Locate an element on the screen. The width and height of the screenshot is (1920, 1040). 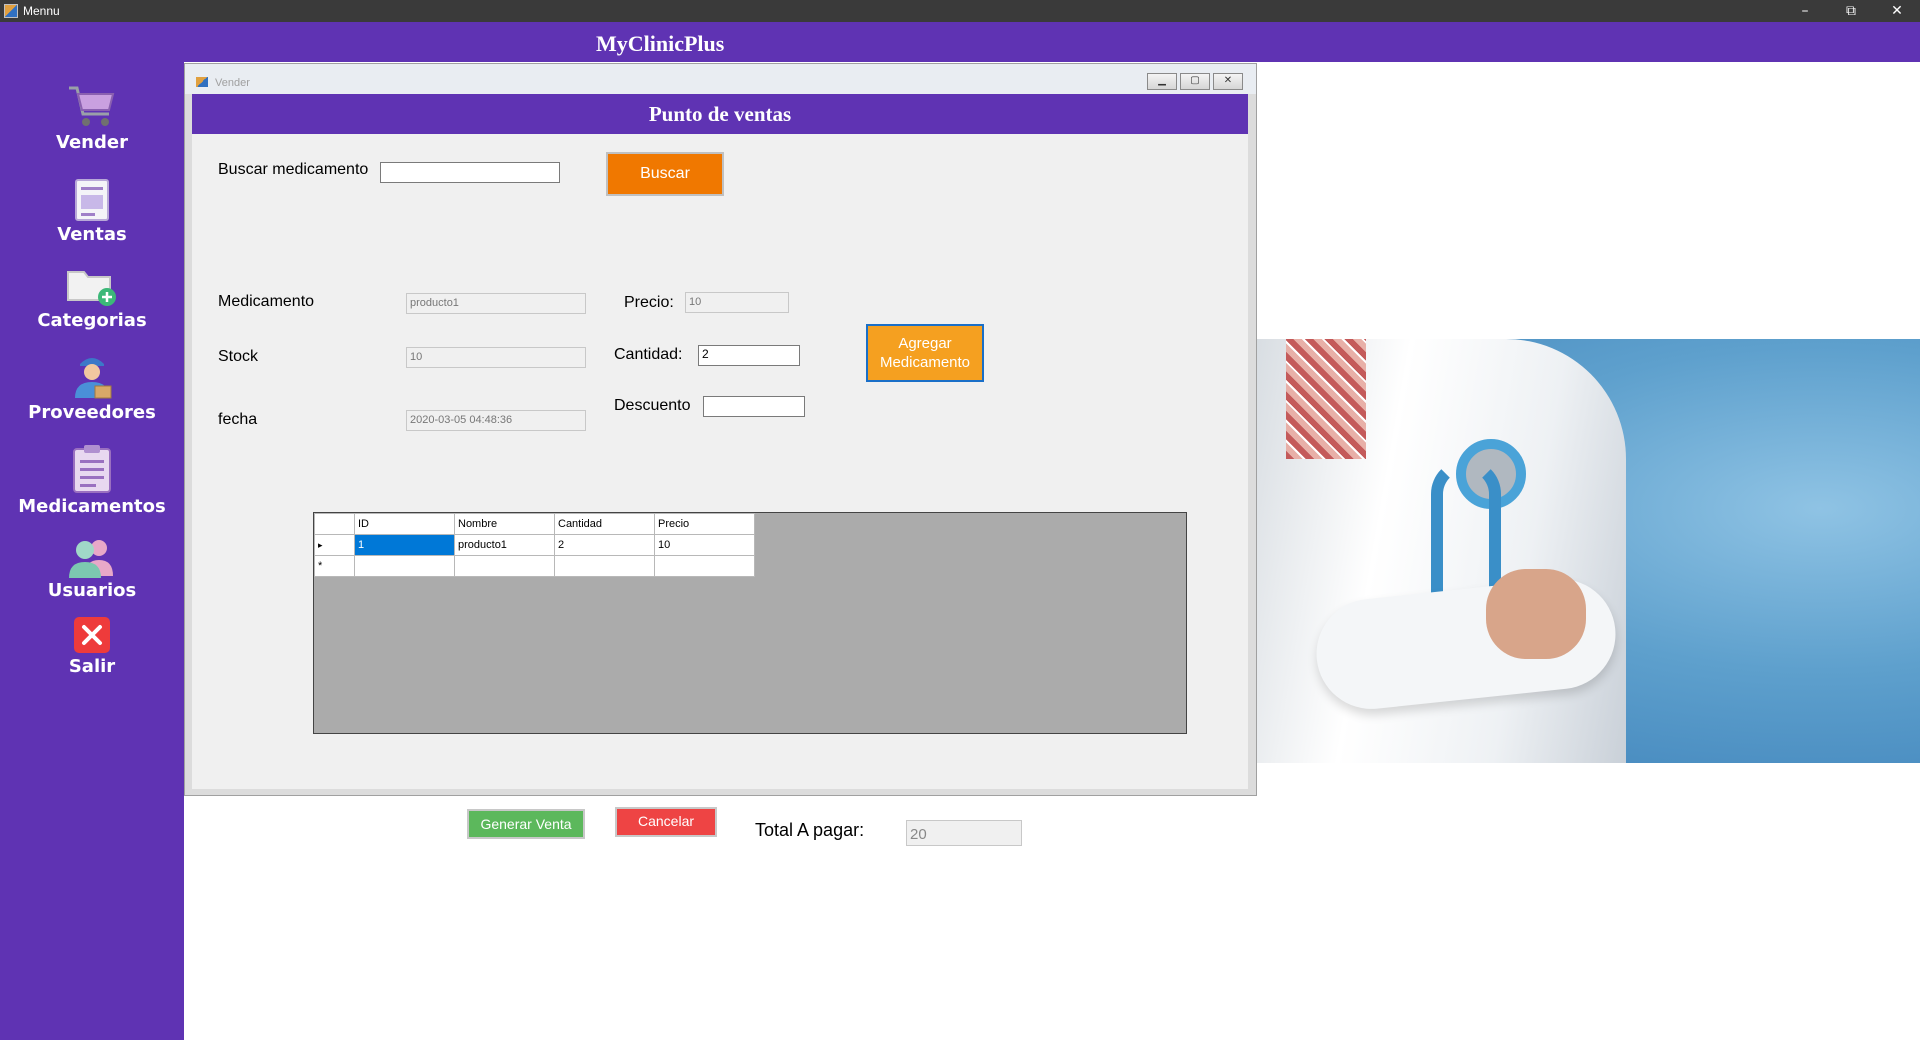
sidebar-item-vender: Vender is located at coordinates (92, 118).